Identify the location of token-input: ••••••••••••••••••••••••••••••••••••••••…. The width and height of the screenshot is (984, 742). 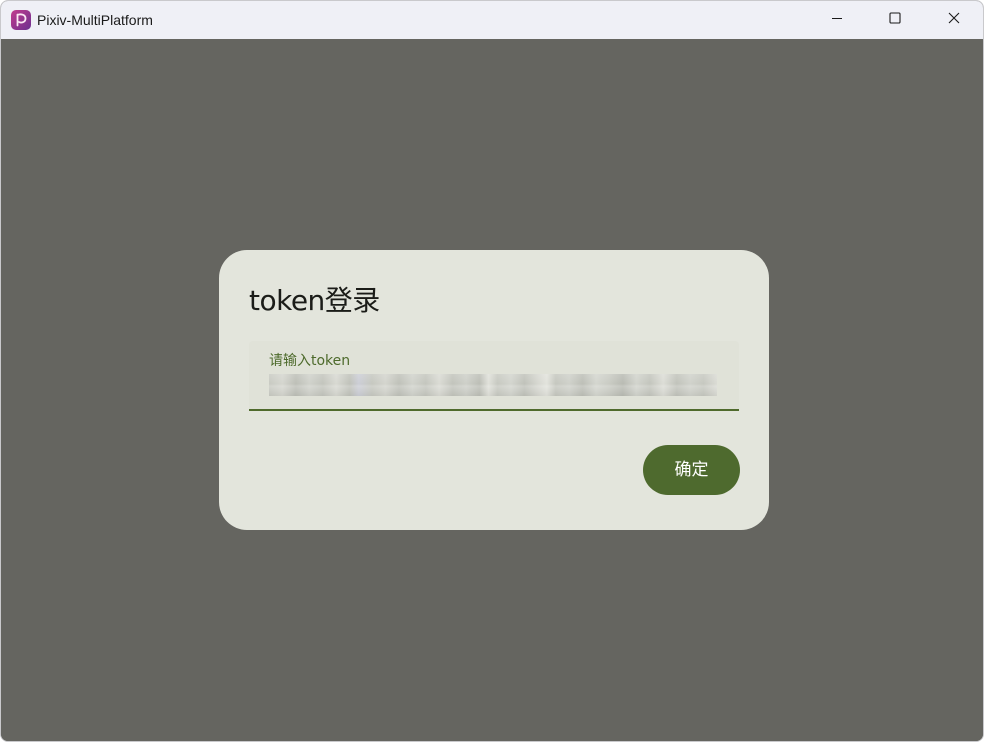
(493, 385).